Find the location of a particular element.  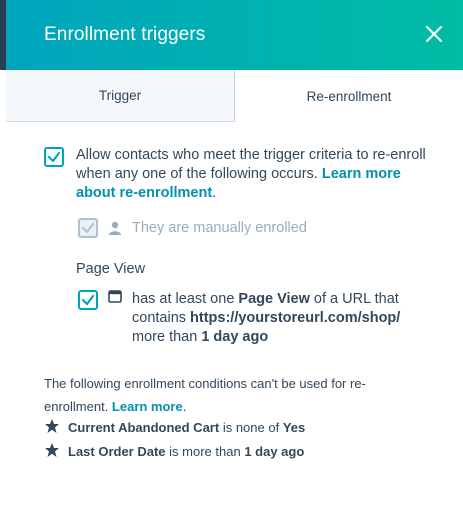

condition-operator: is none of is located at coordinates (251, 427).